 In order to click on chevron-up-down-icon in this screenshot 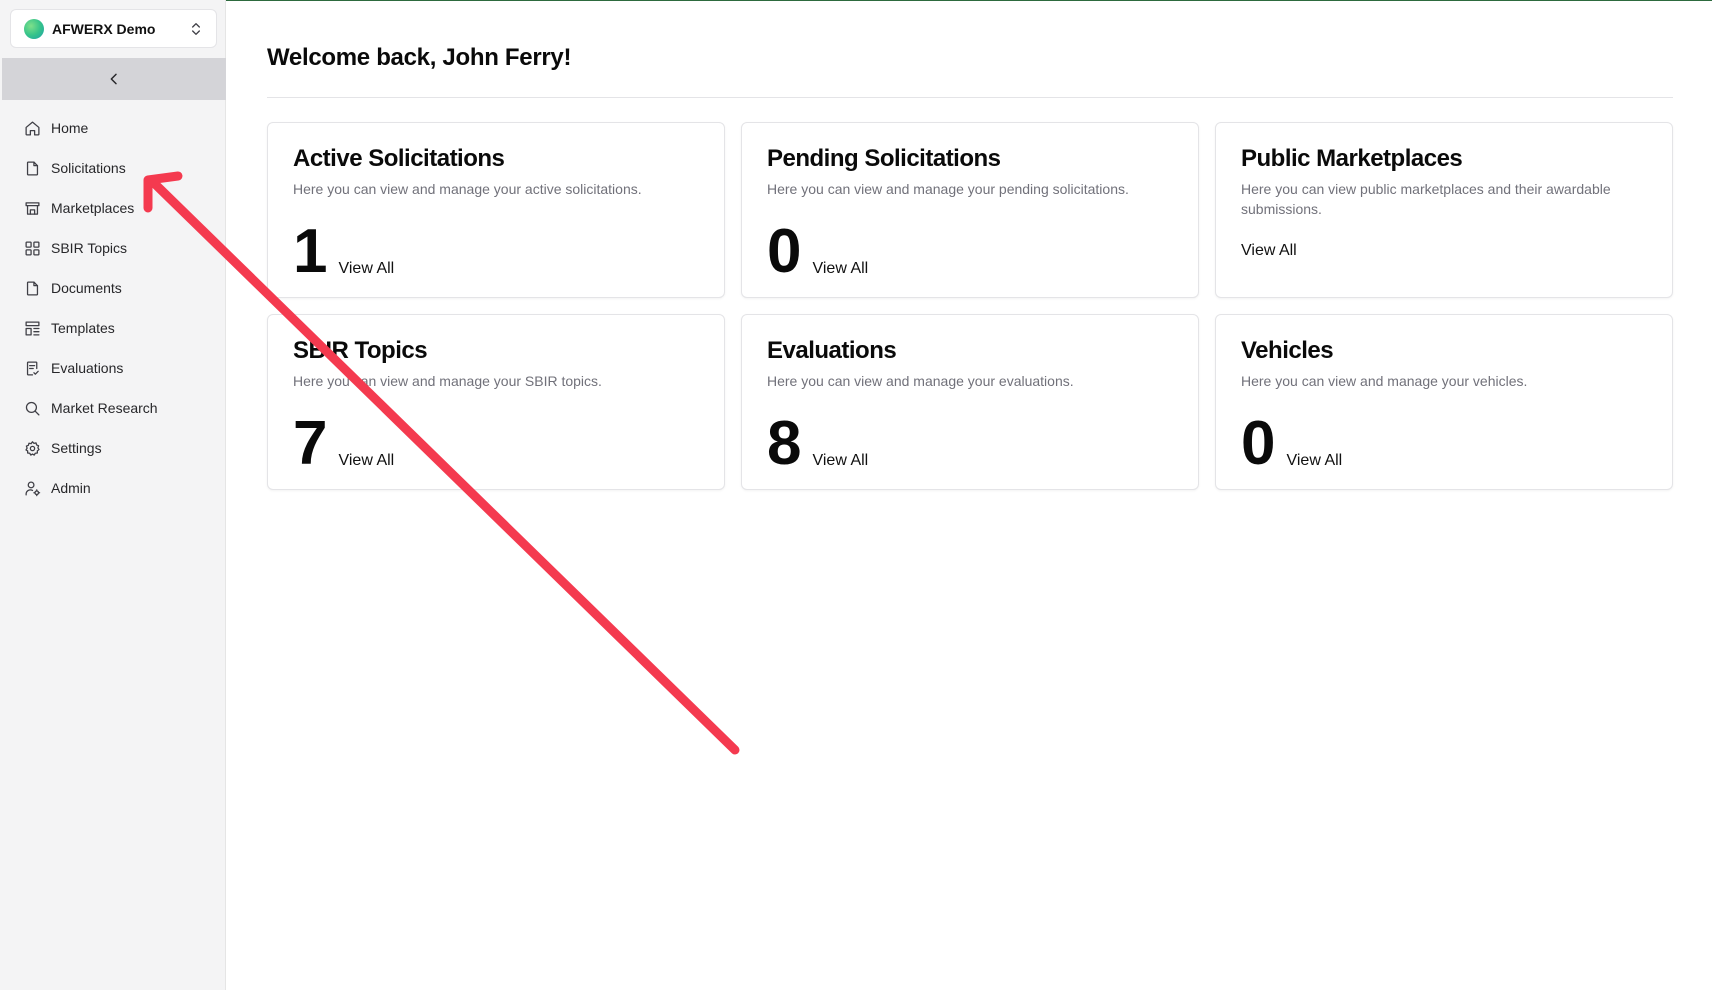, I will do `click(196, 28)`.